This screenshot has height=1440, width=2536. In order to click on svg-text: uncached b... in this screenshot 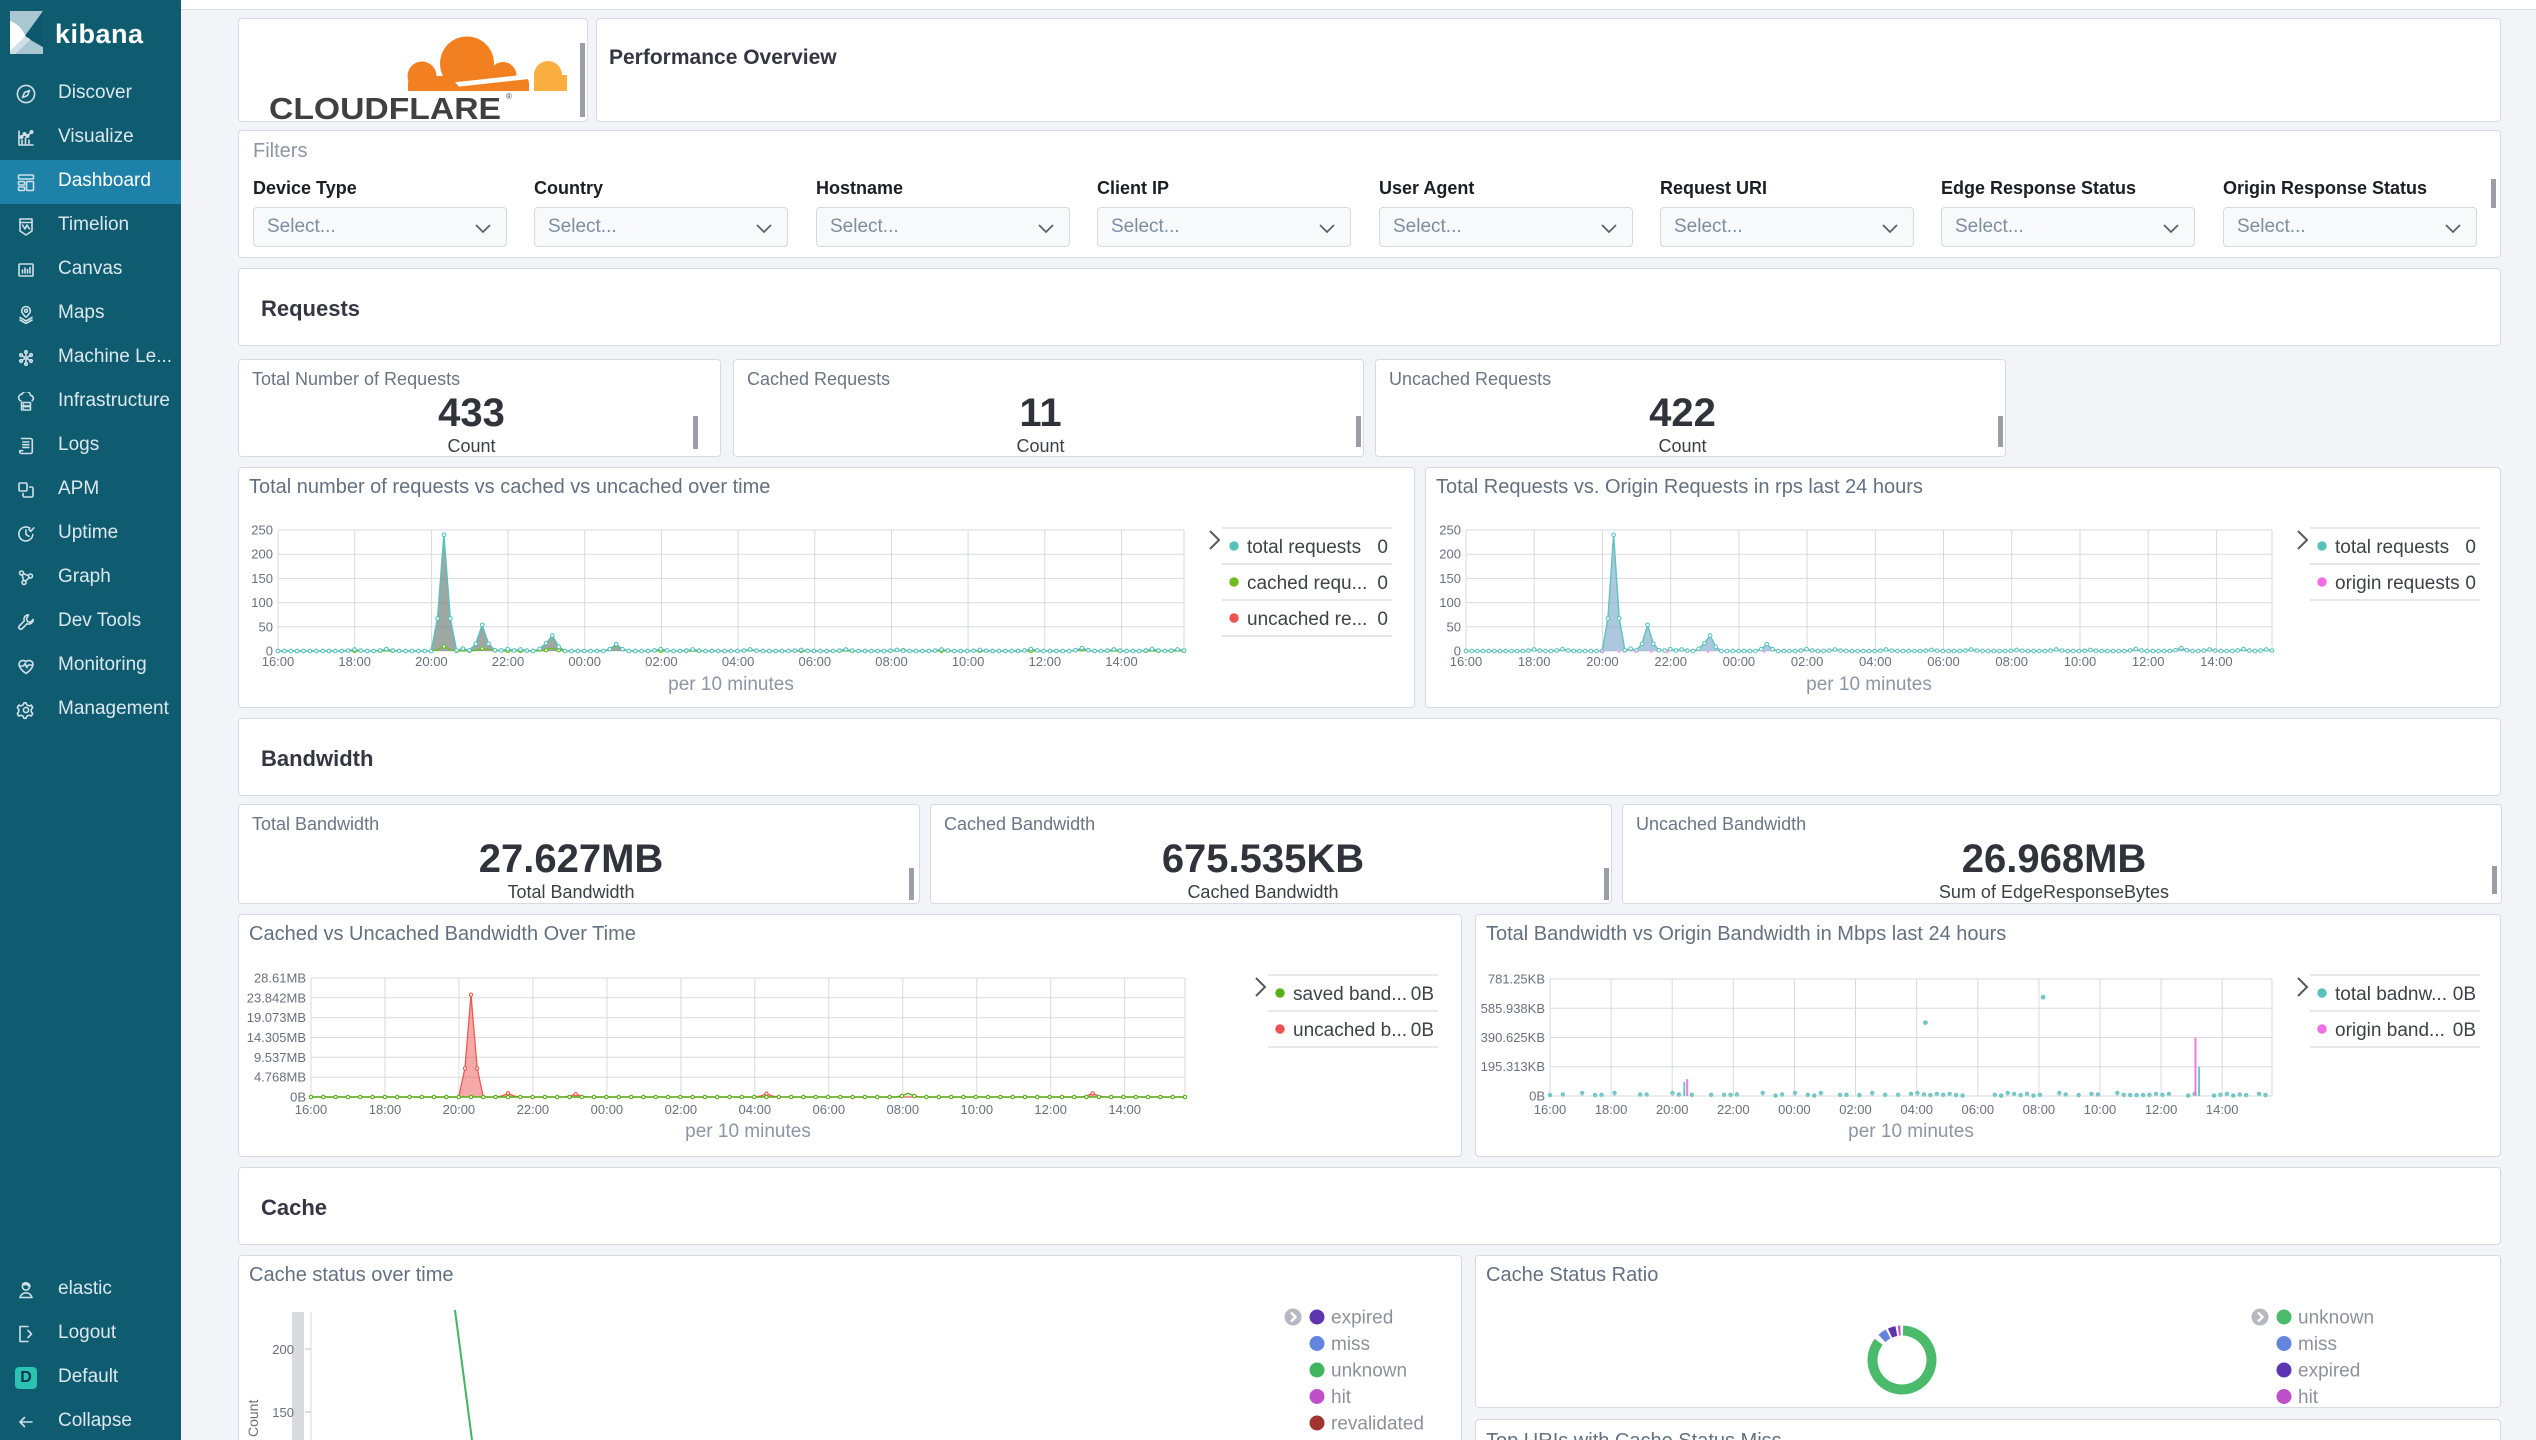, I will do `click(1350, 1030)`.